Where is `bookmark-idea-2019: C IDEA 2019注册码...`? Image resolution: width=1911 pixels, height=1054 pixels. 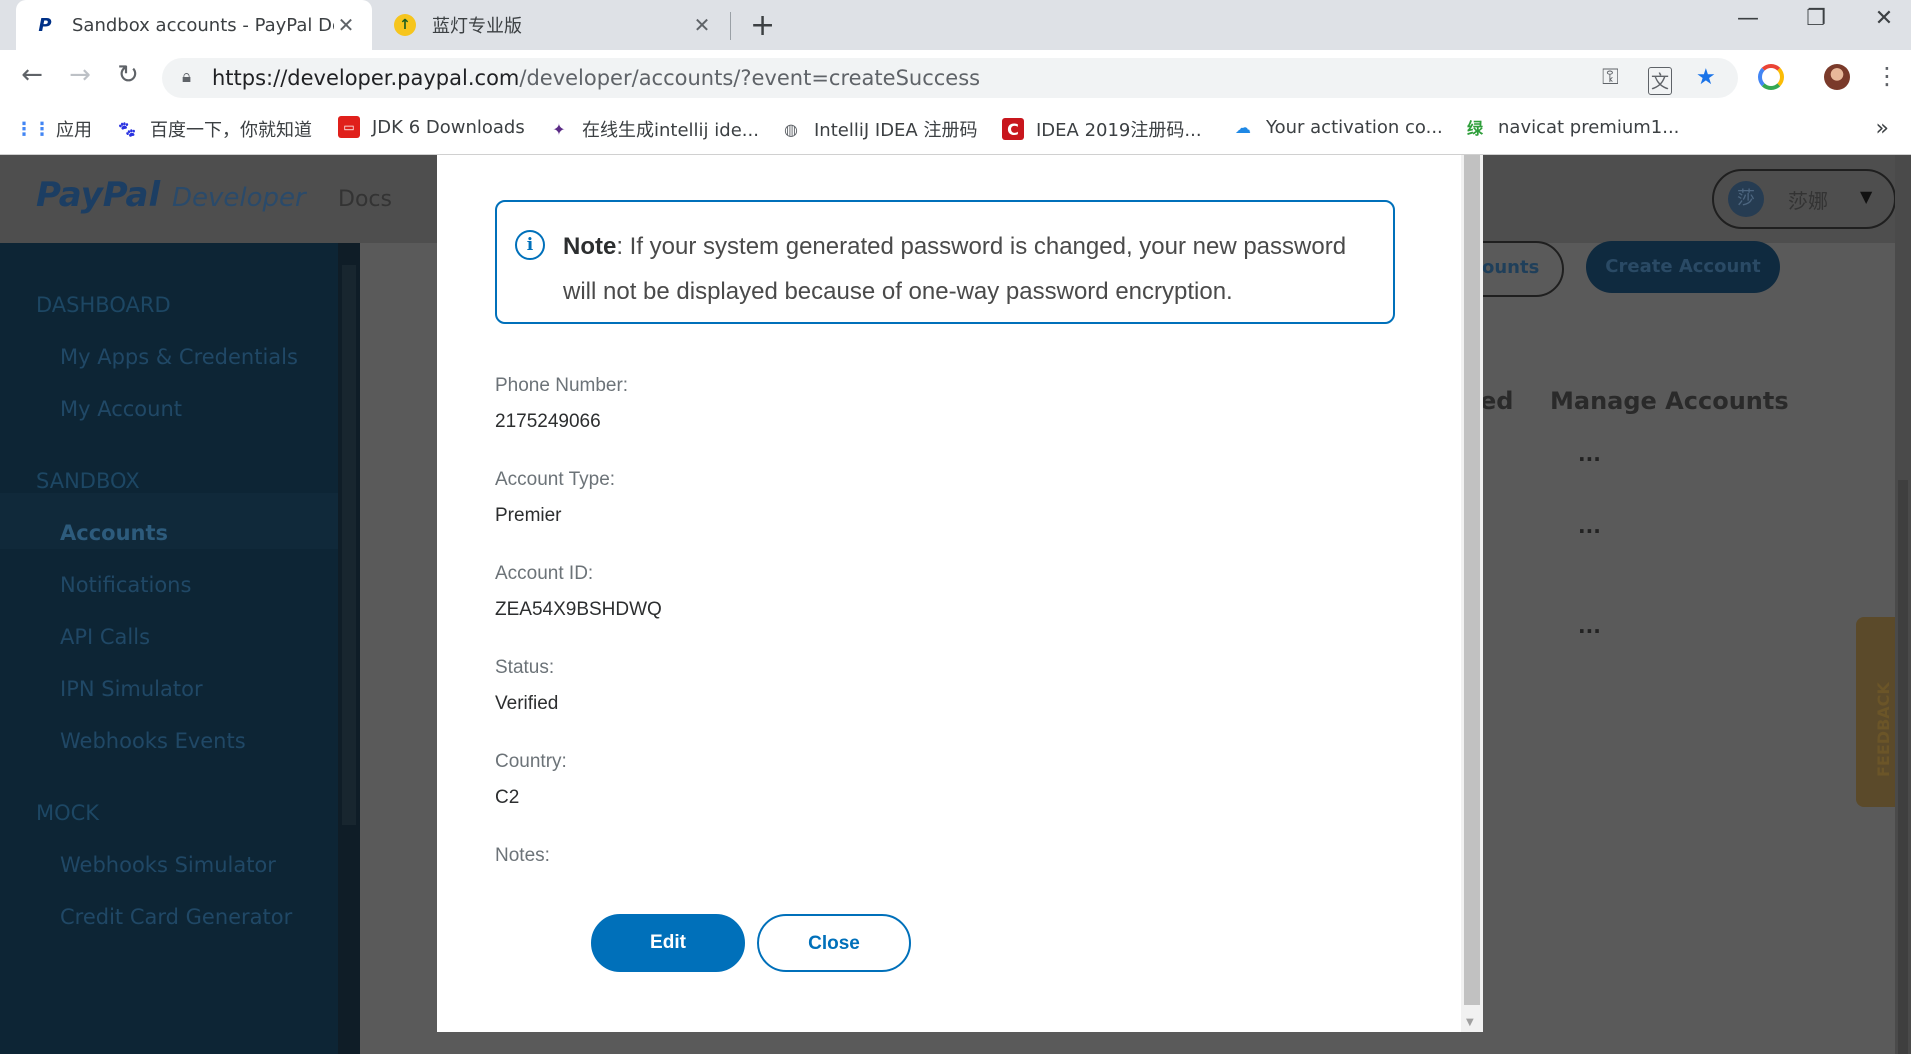
bookmark-idea-2019: C IDEA 2019注册码... is located at coordinates (1102, 129).